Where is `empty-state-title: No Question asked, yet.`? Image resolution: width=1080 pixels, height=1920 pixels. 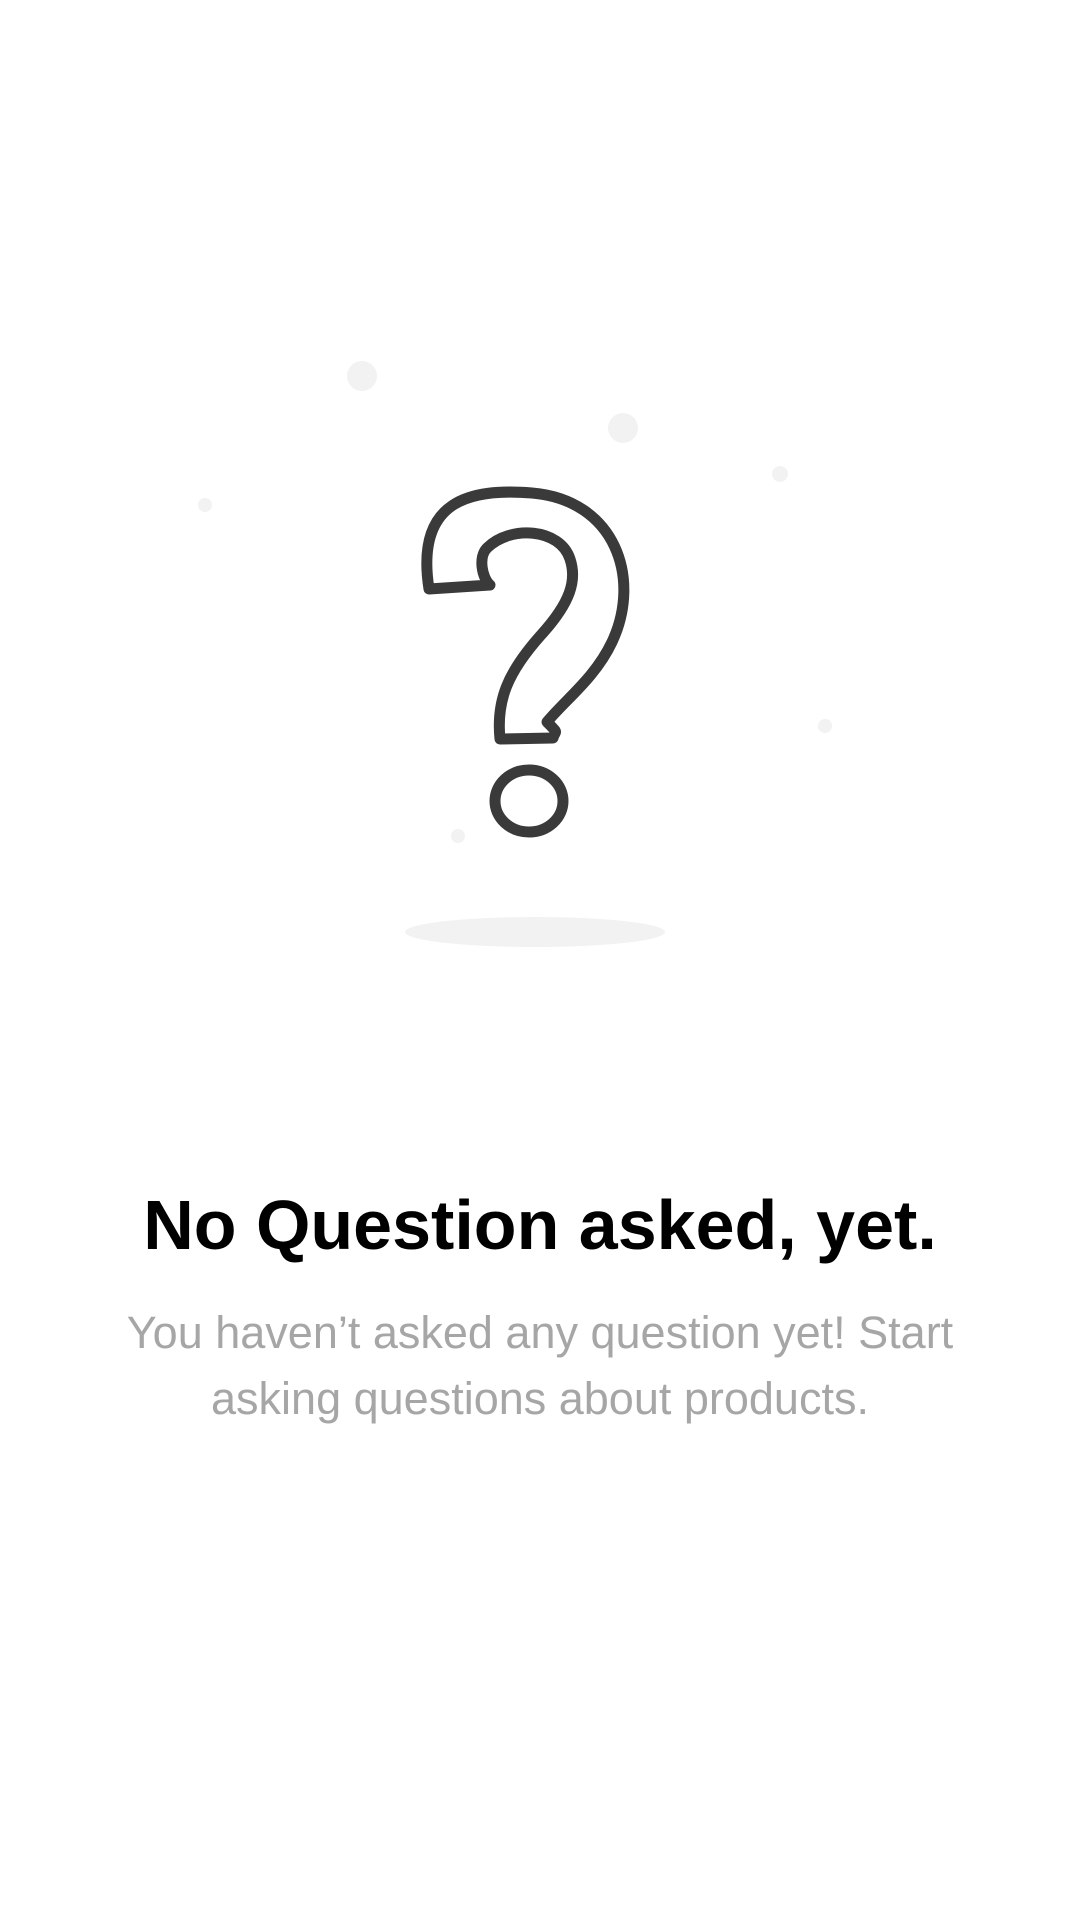
empty-state-title: No Question asked, yet. is located at coordinates (540, 1225).